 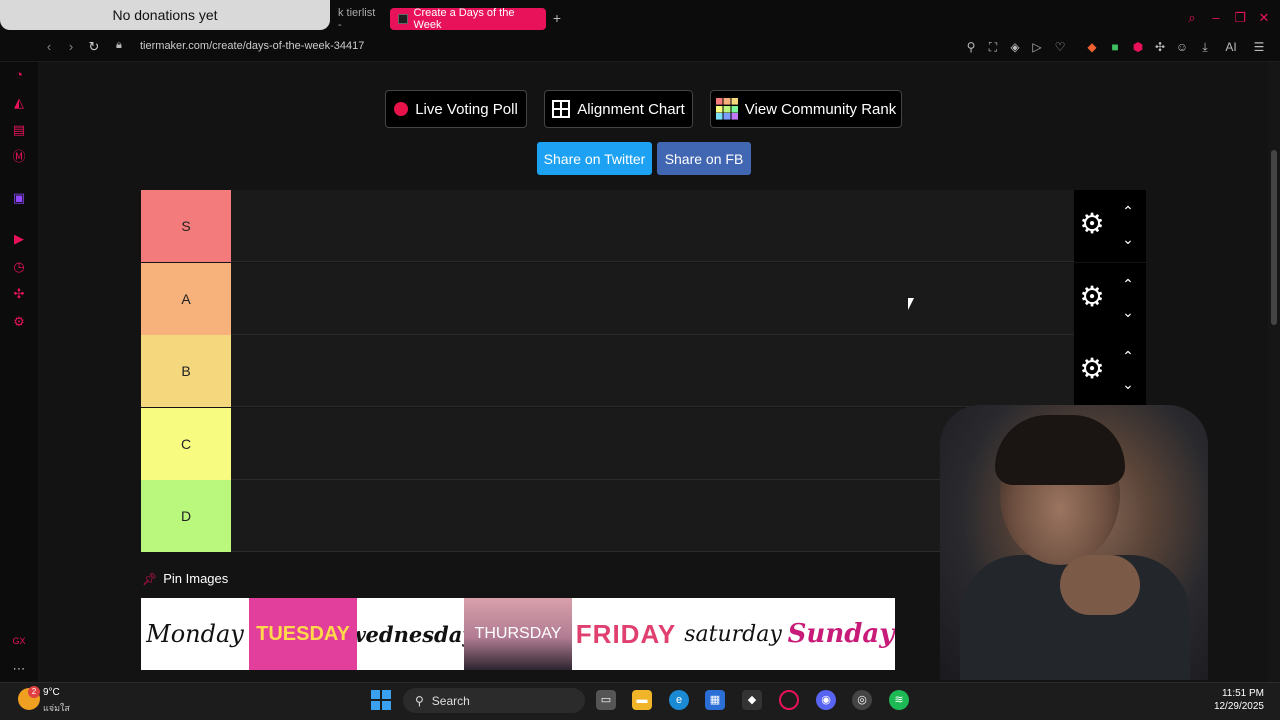 I want to click on day-image-tuesday: TUESDAY, so click(x=303, y=634).